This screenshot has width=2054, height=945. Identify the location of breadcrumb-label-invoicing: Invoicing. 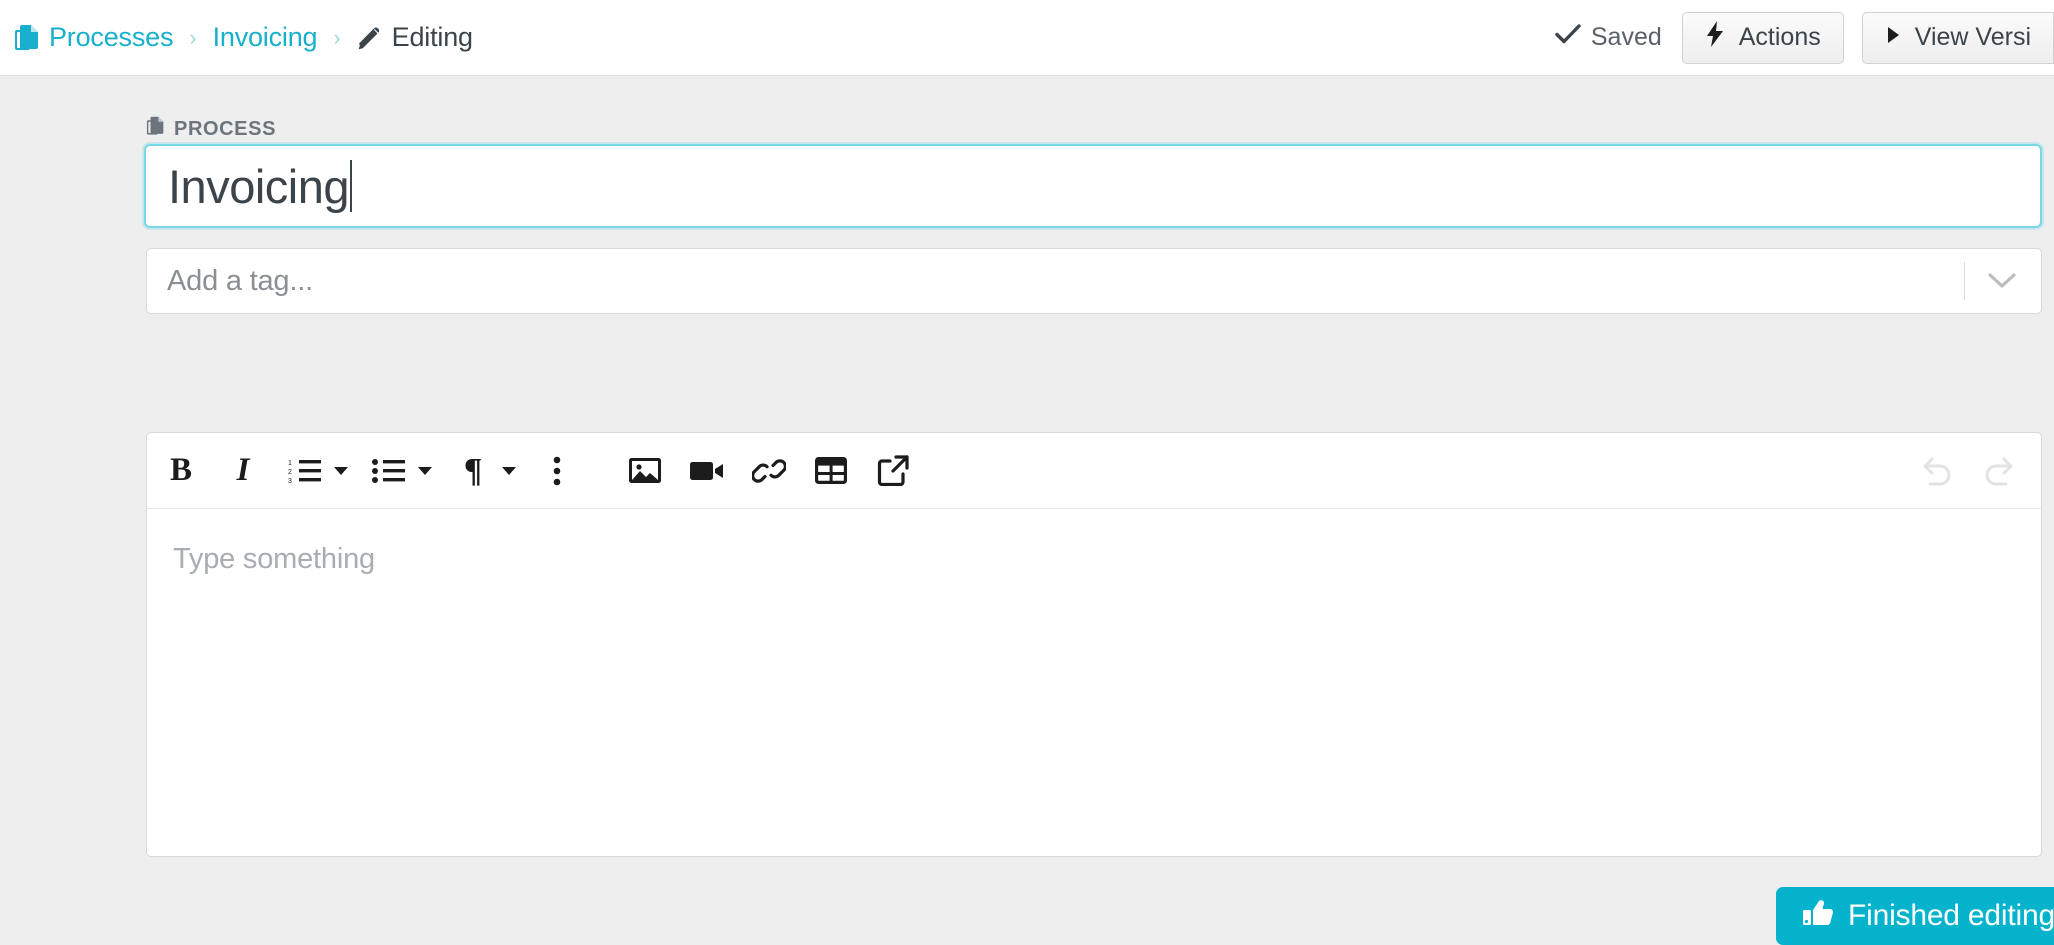
(265, 37).